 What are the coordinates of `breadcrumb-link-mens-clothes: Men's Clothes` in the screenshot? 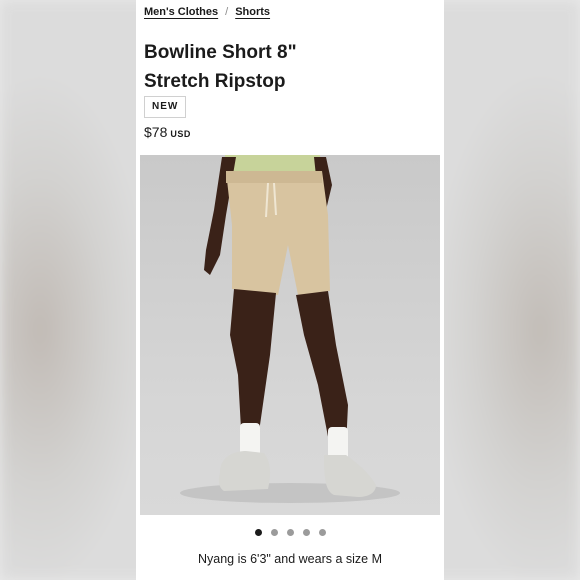 It's located at (181, 12).